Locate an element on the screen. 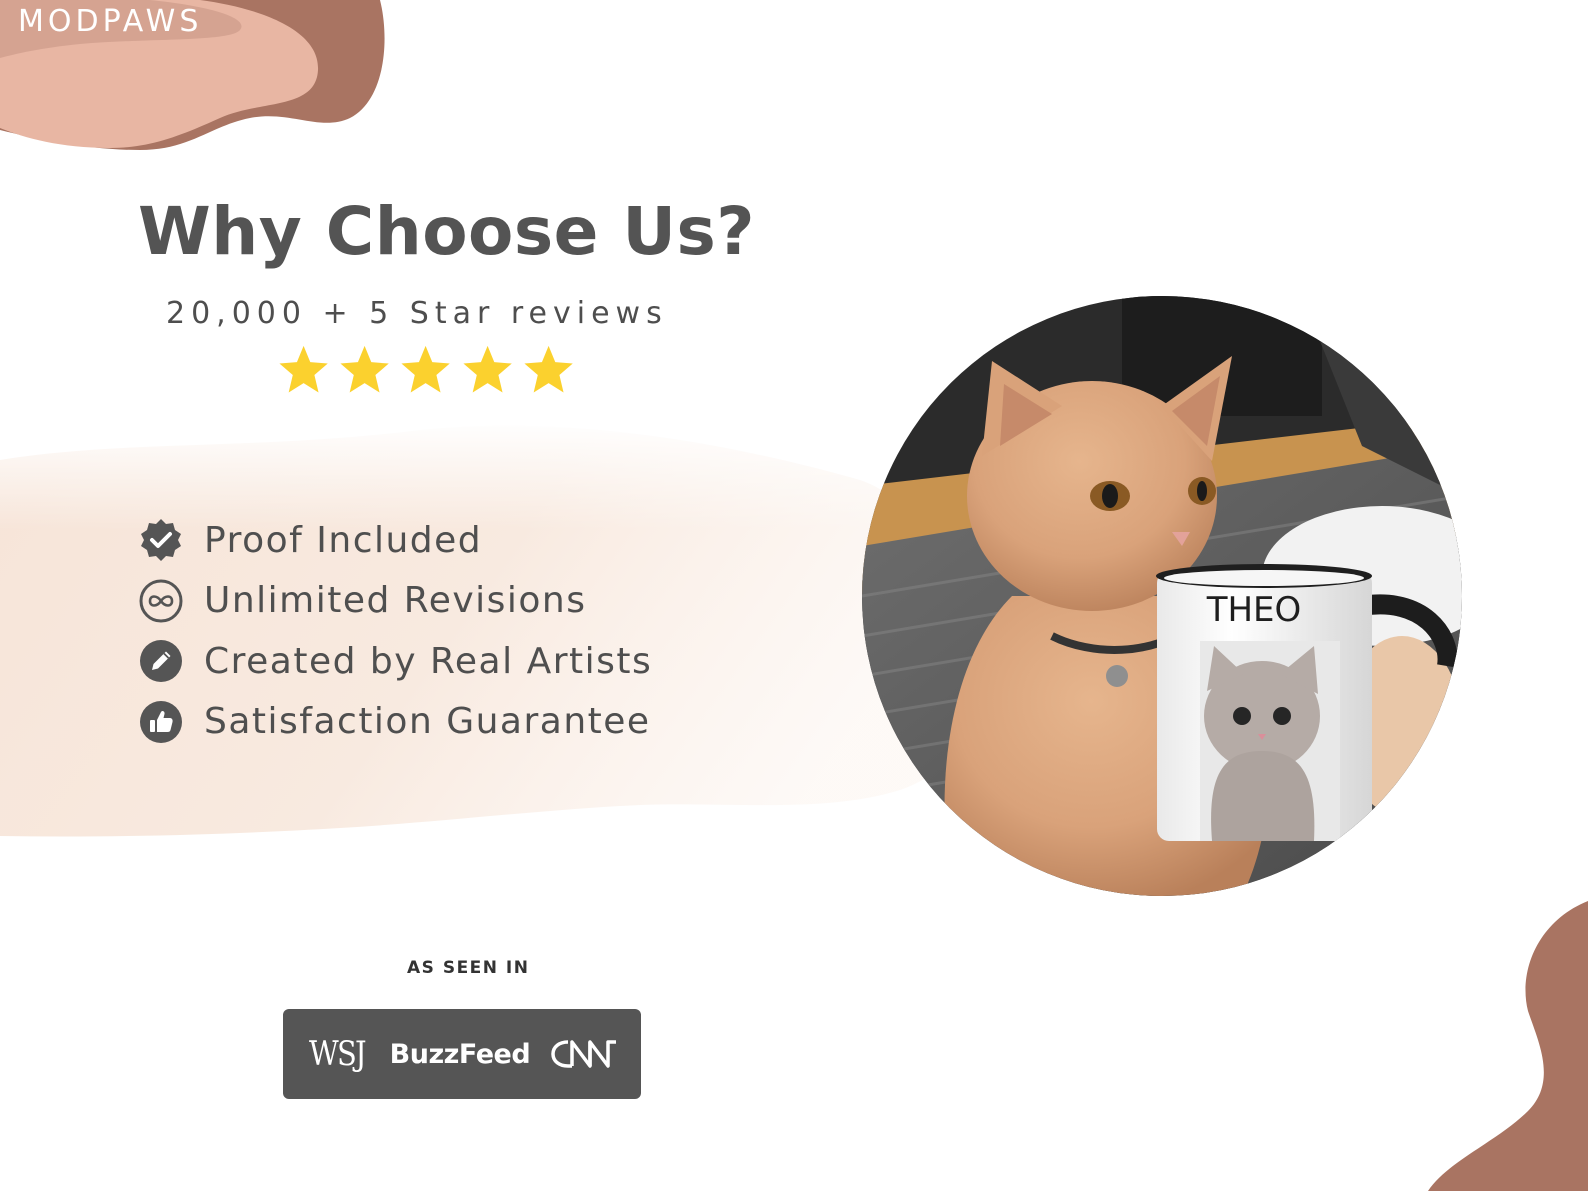 The height and width of the screenshot is (1191, 1588). feature-item-guarantee: Satisfaction Guarantee is located at coordinates (395, 722).